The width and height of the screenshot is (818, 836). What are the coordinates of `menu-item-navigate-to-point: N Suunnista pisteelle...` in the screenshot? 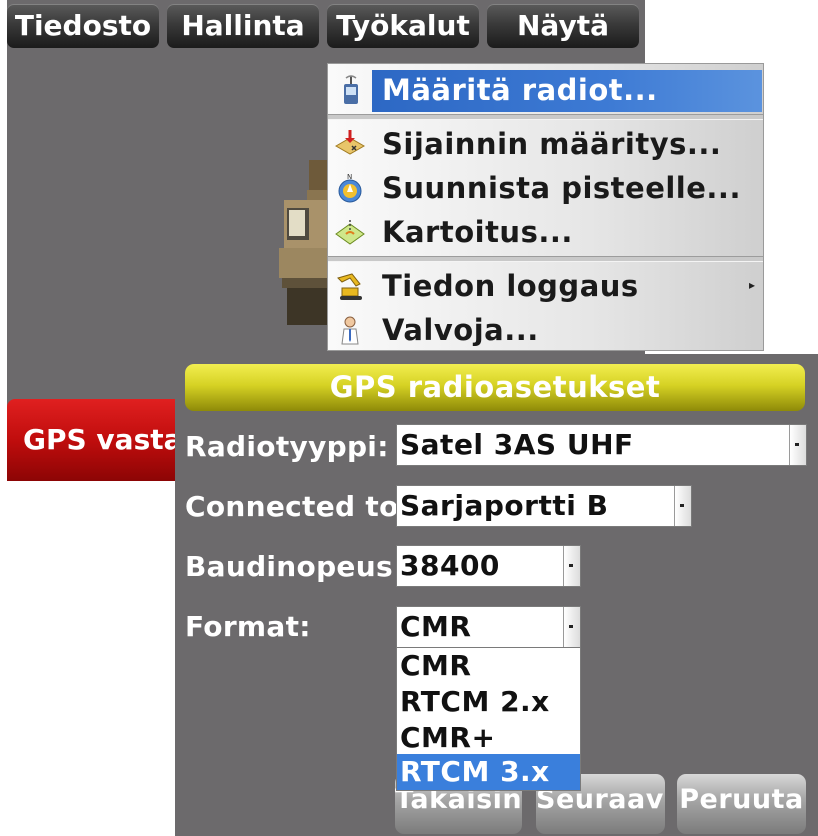 It's located at (545, 188).